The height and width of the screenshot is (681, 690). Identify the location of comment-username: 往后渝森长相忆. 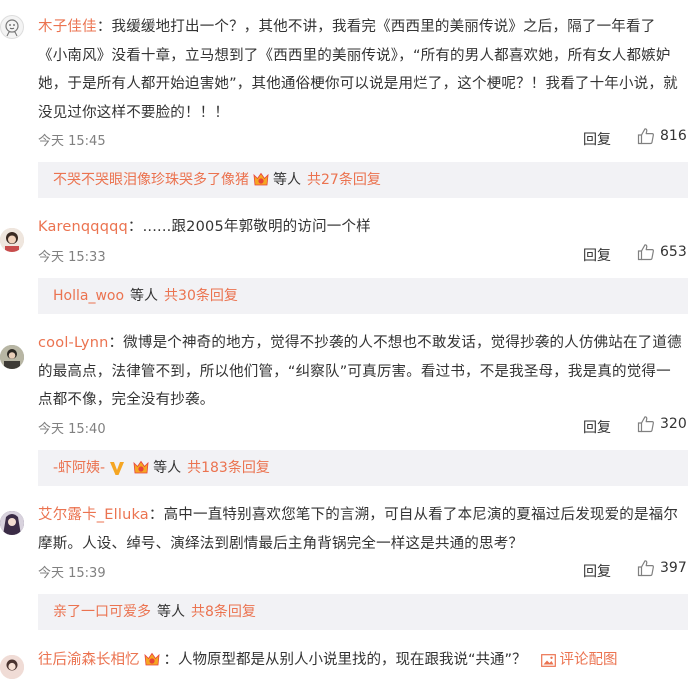
(89, 660).